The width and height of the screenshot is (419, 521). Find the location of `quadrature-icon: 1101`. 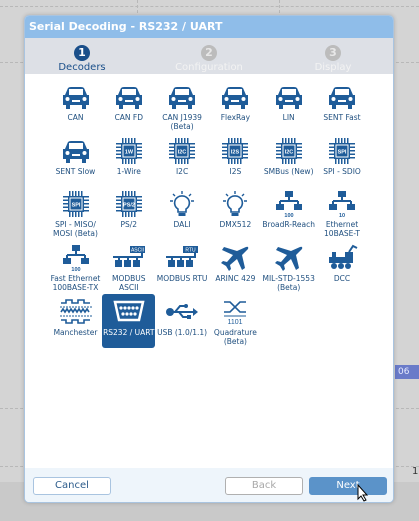

quadrature-icon: 1101 is located at coordinates (235, 313).